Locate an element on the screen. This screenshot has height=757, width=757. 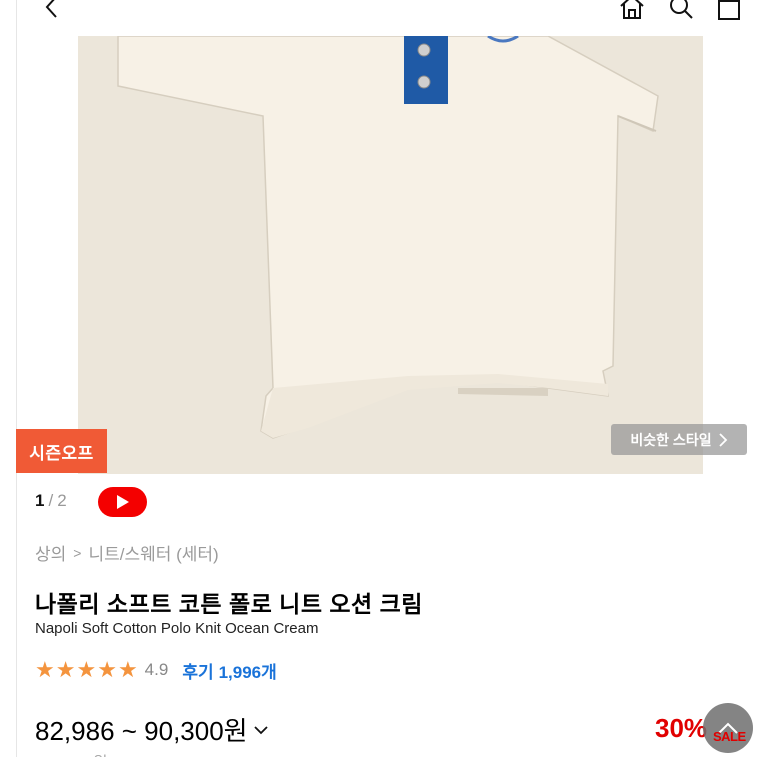
similar-style-label: 비슷한 스타일 is located at coordinates (671, 439).